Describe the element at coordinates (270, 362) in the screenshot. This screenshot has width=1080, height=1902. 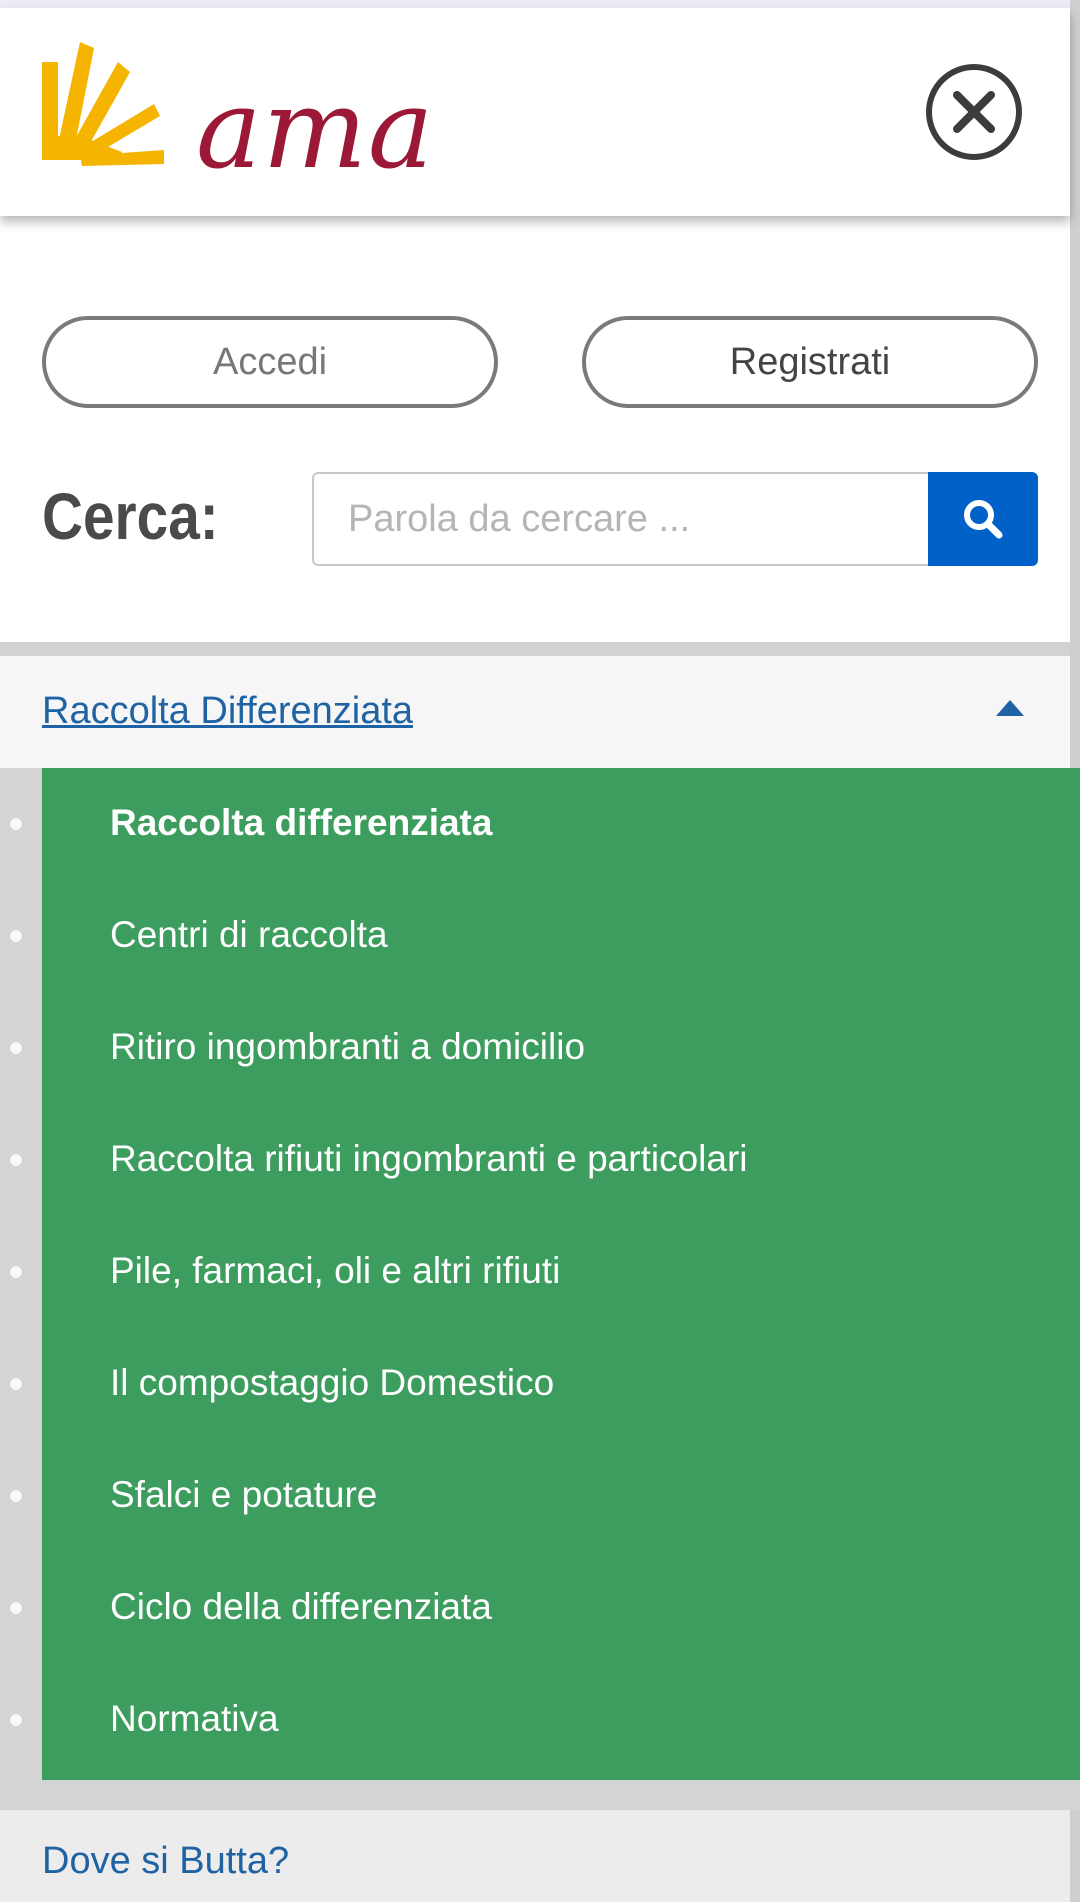
I see `login-button: Accedi` at that location.